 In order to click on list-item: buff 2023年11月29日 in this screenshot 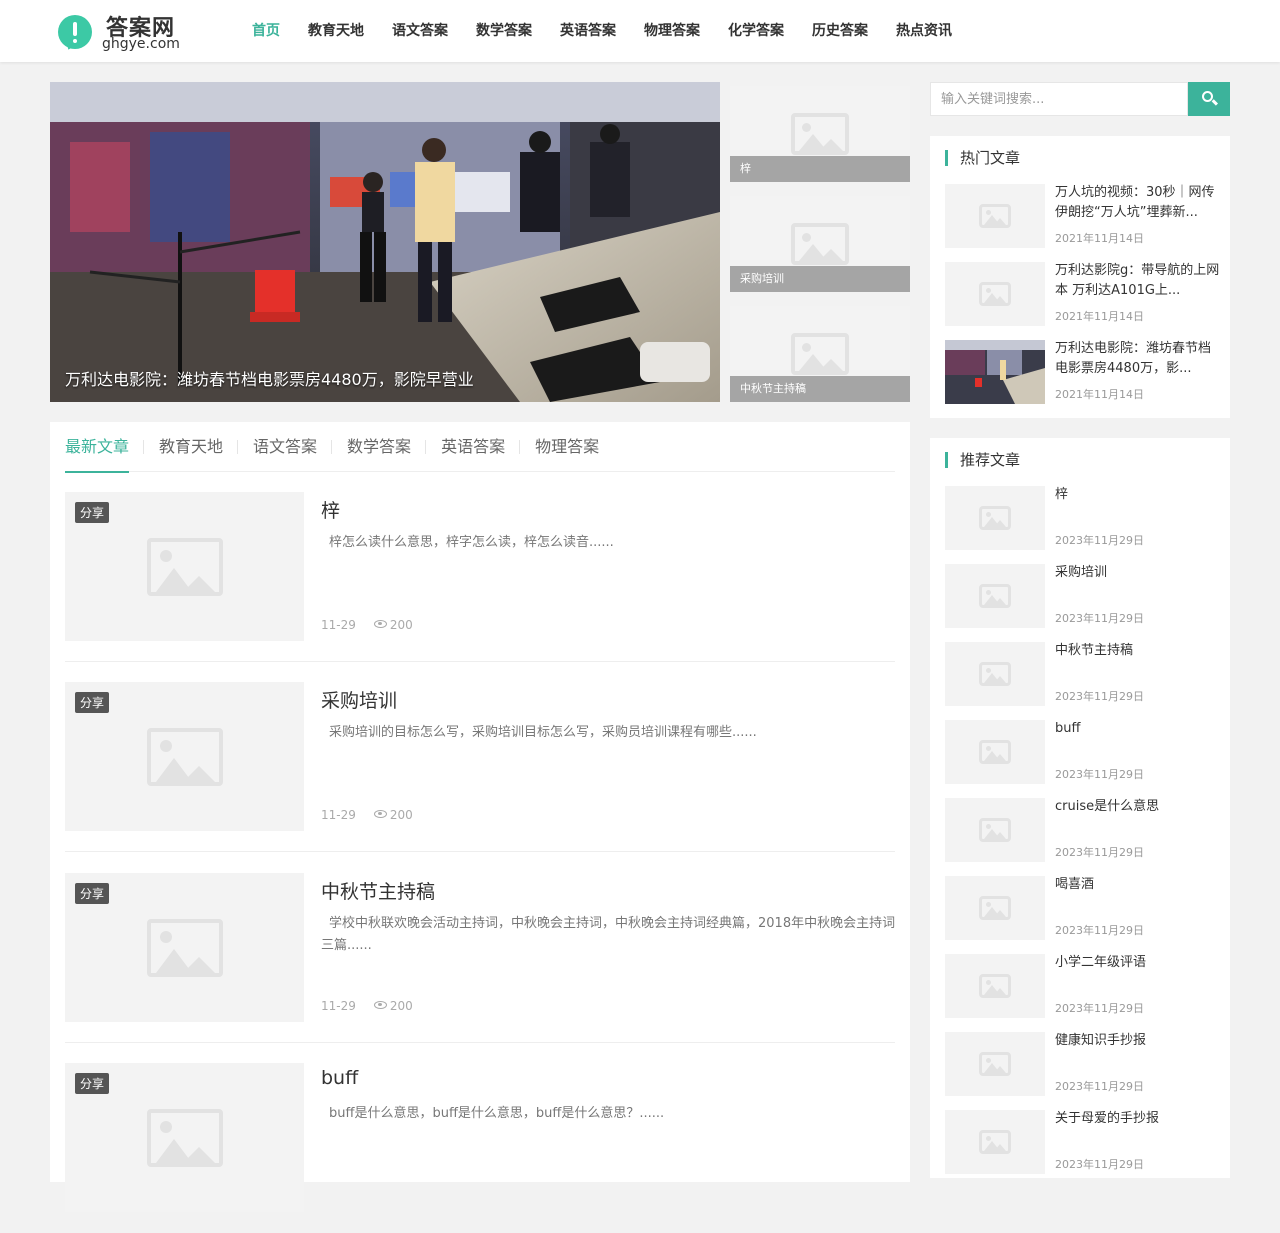, I will do `click(1085, 752)`.